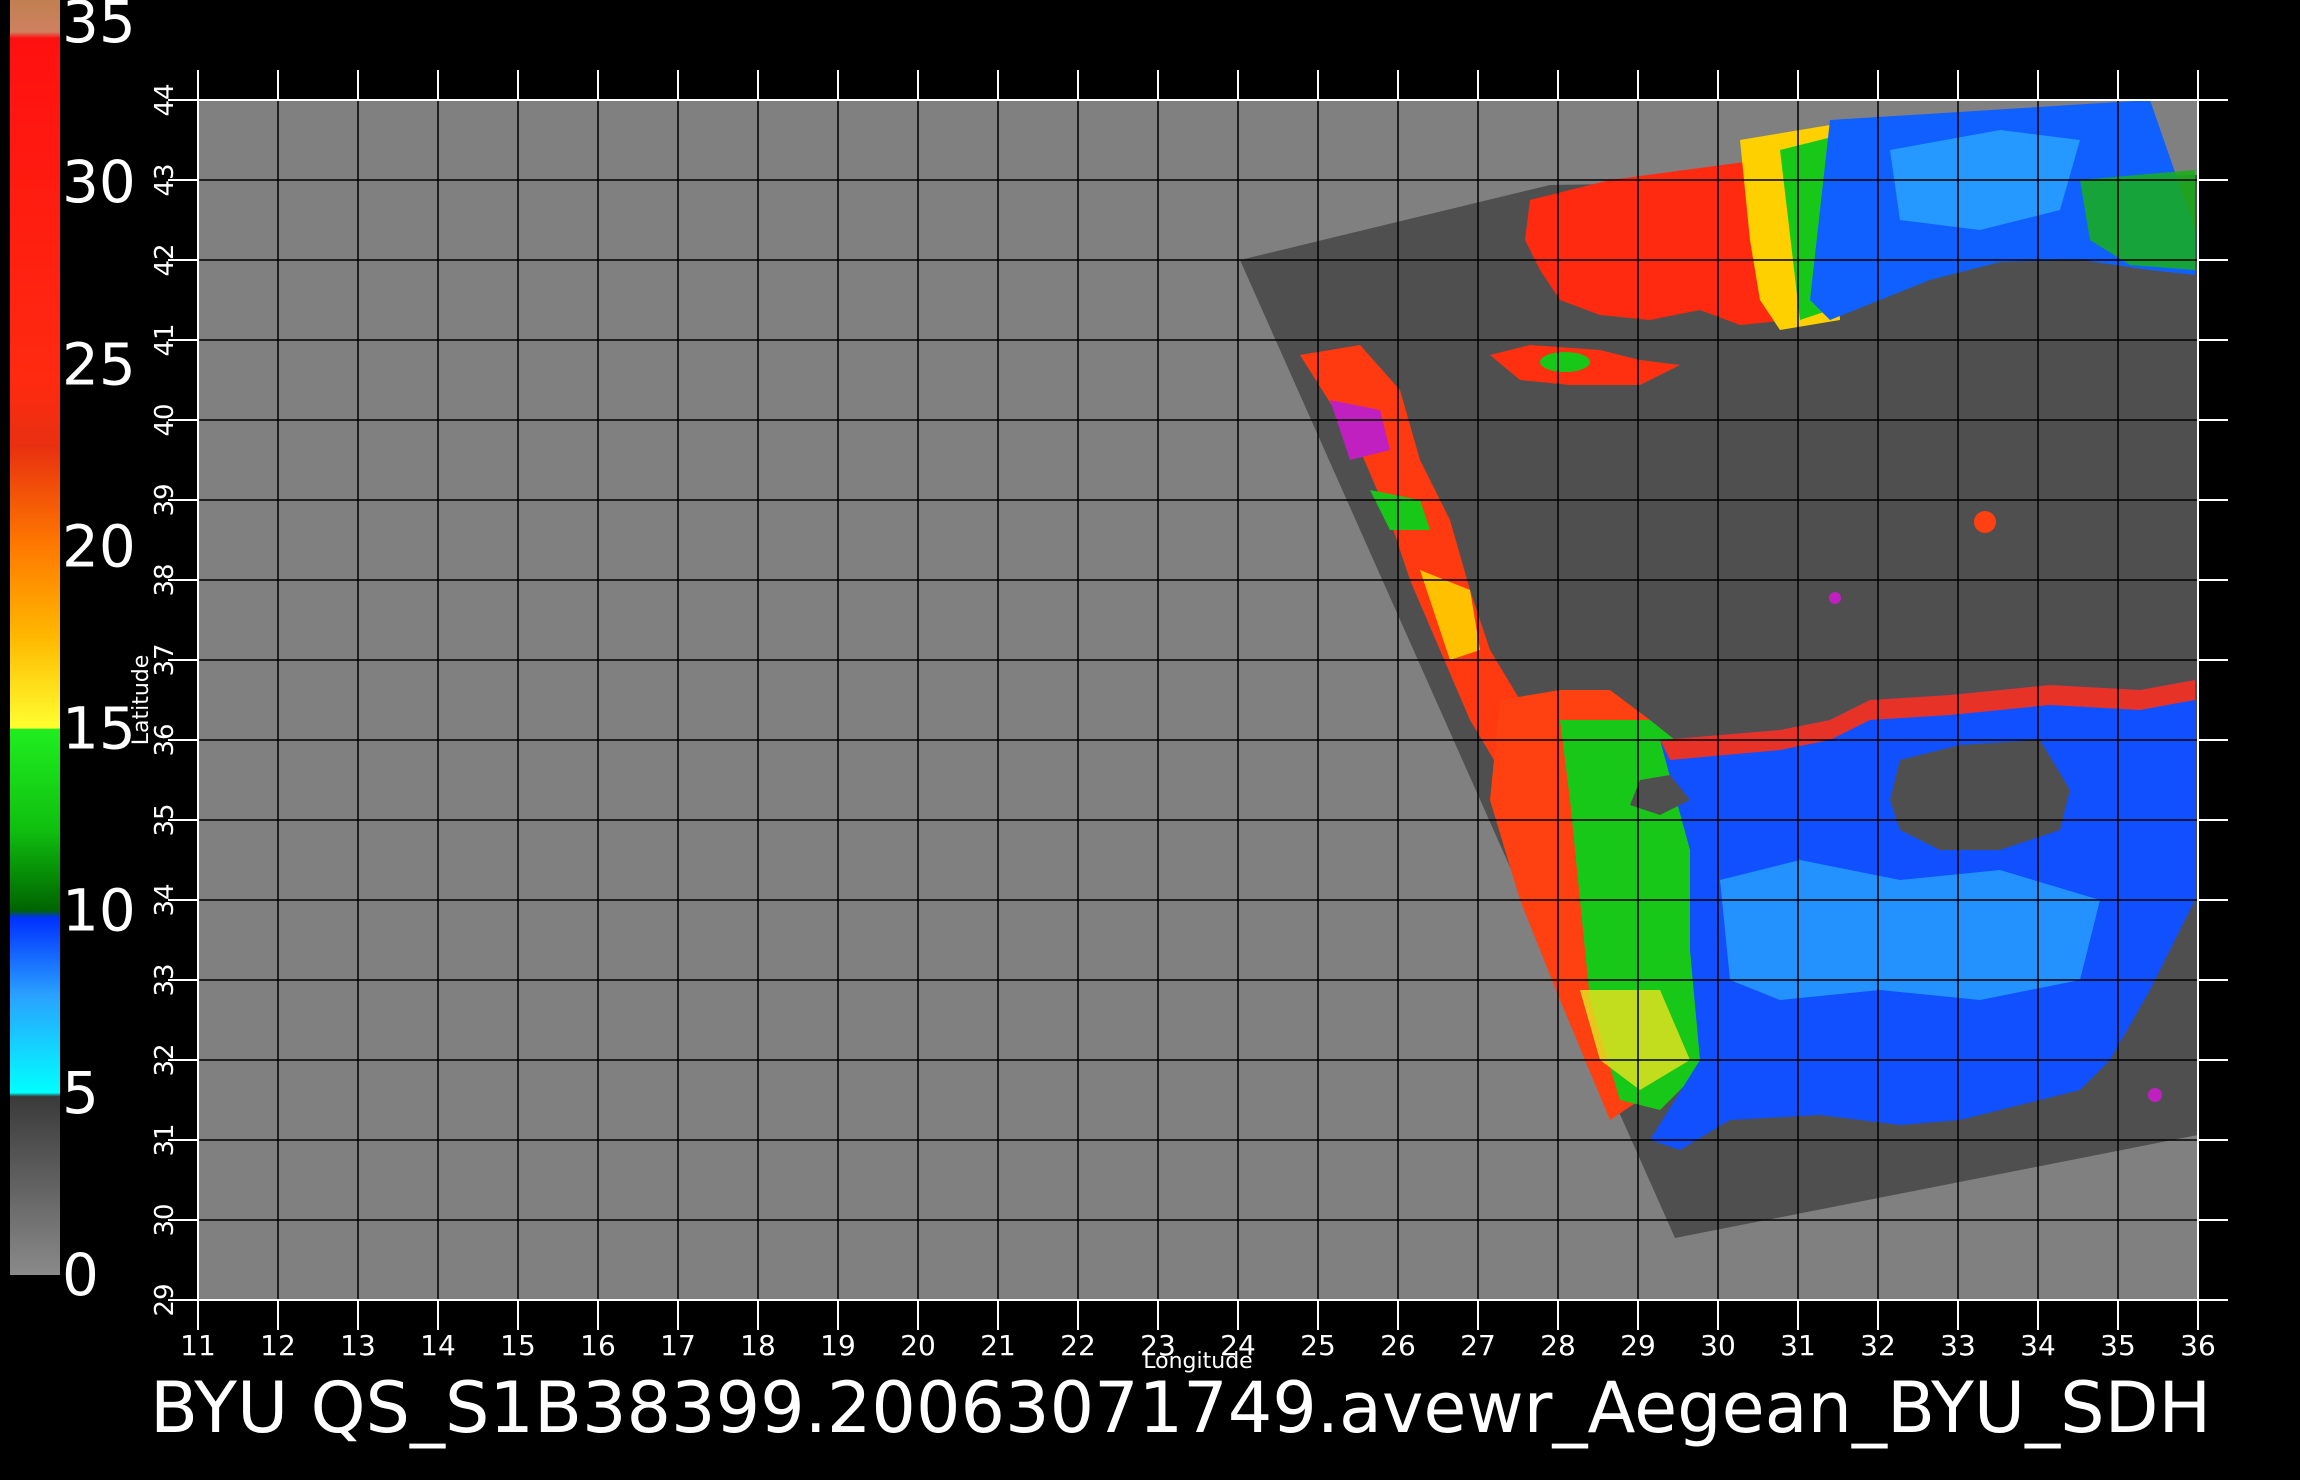 Image resolution: width=2300 pixels, height=1480 pixels. I want to click on y-tick-label: 39, so click(165, 499).